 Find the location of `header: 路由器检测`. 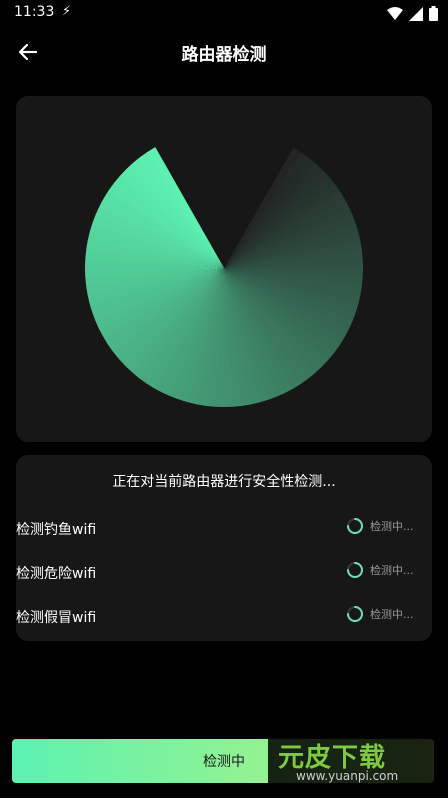

header: 路由器检测 is located at coordinates (224, 52).